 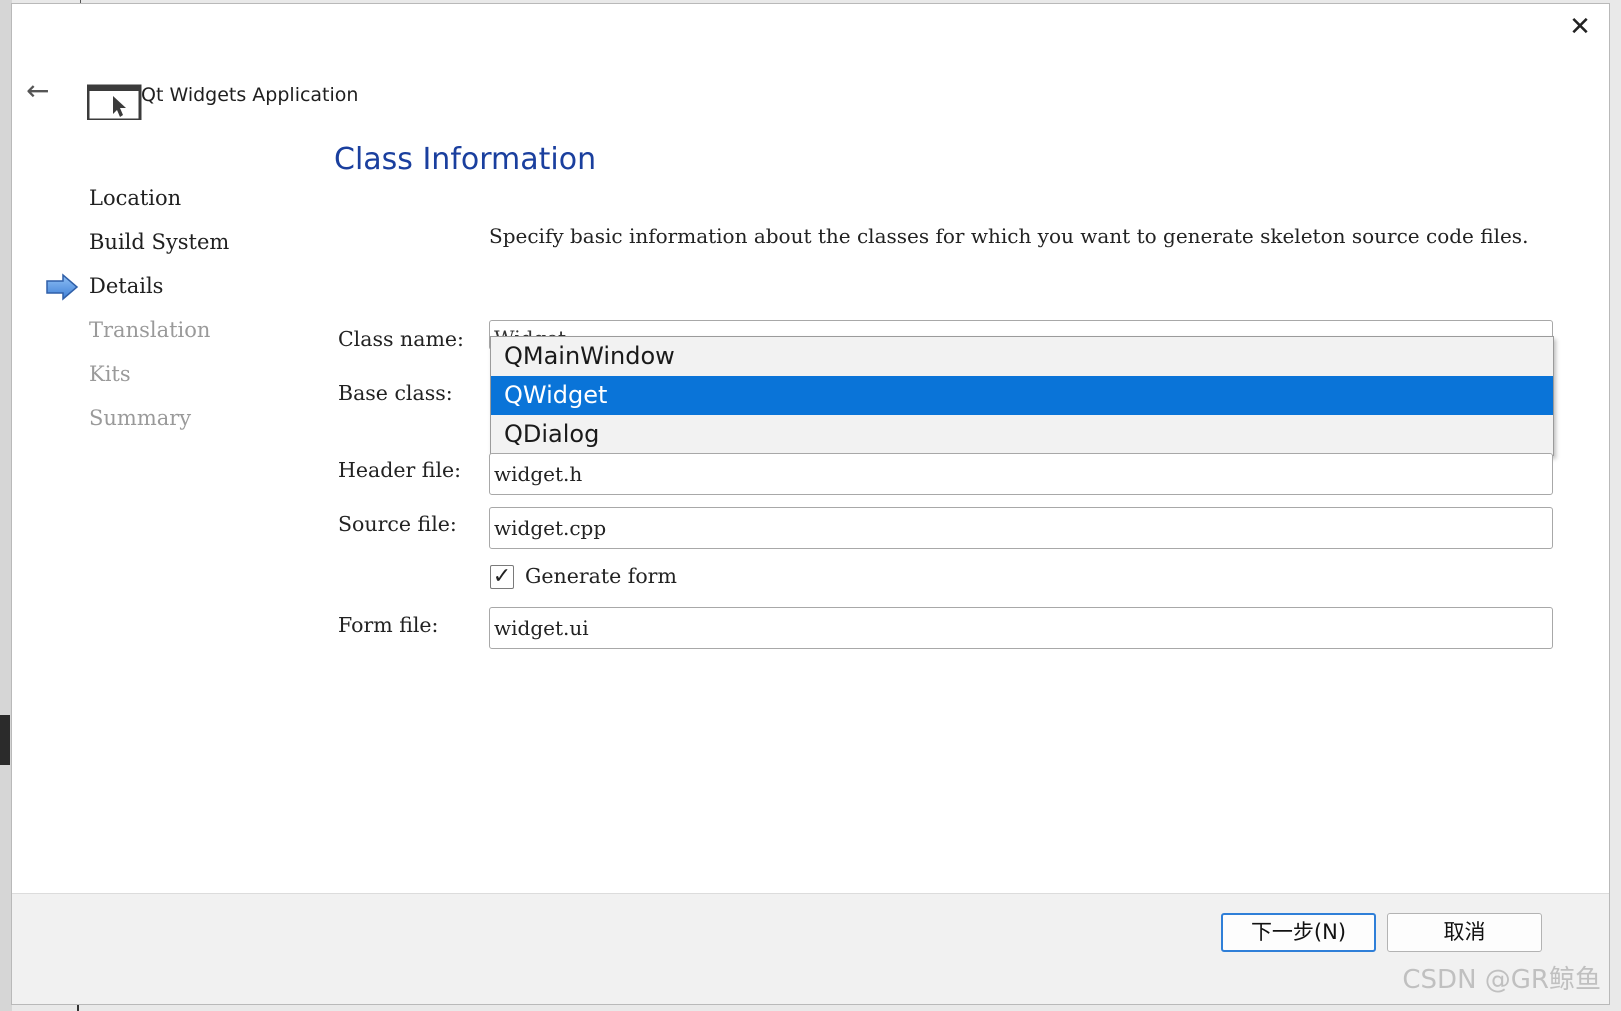 I want to click on step-label: Kits, so click(x=110, y=374).